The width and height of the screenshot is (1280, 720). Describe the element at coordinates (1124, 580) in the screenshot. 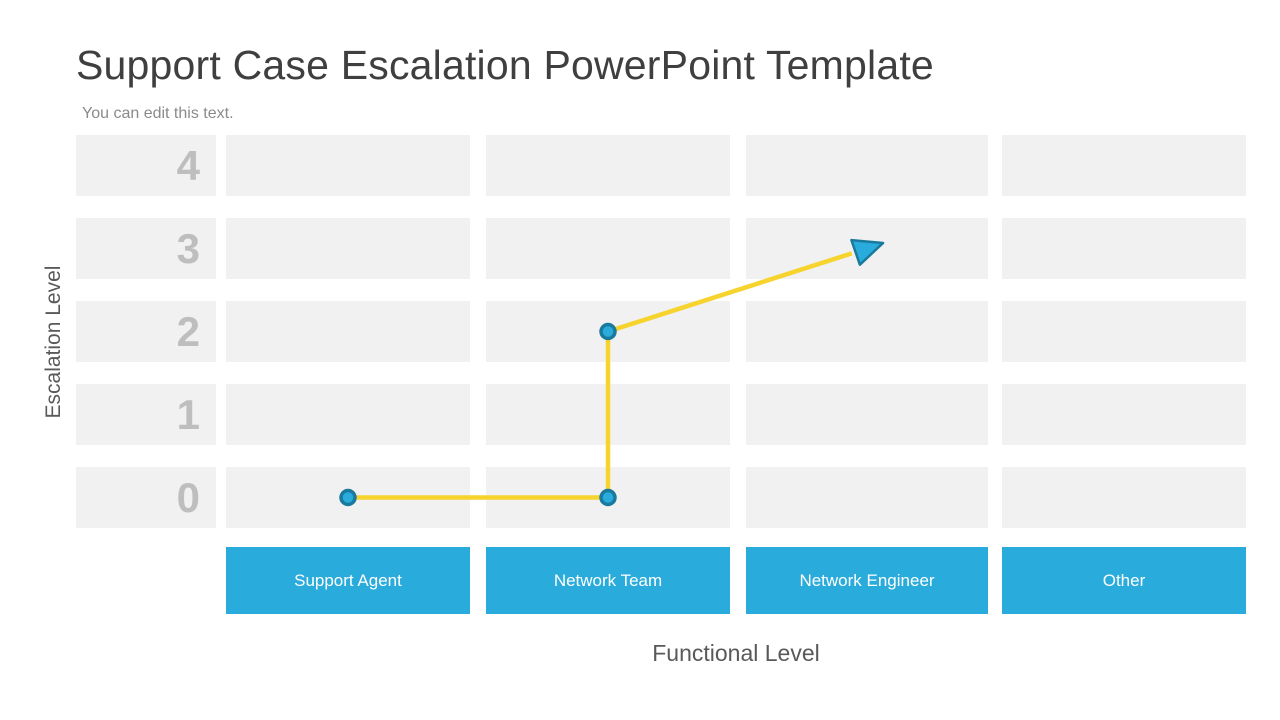

I see `column-header-other: Other` at that location.